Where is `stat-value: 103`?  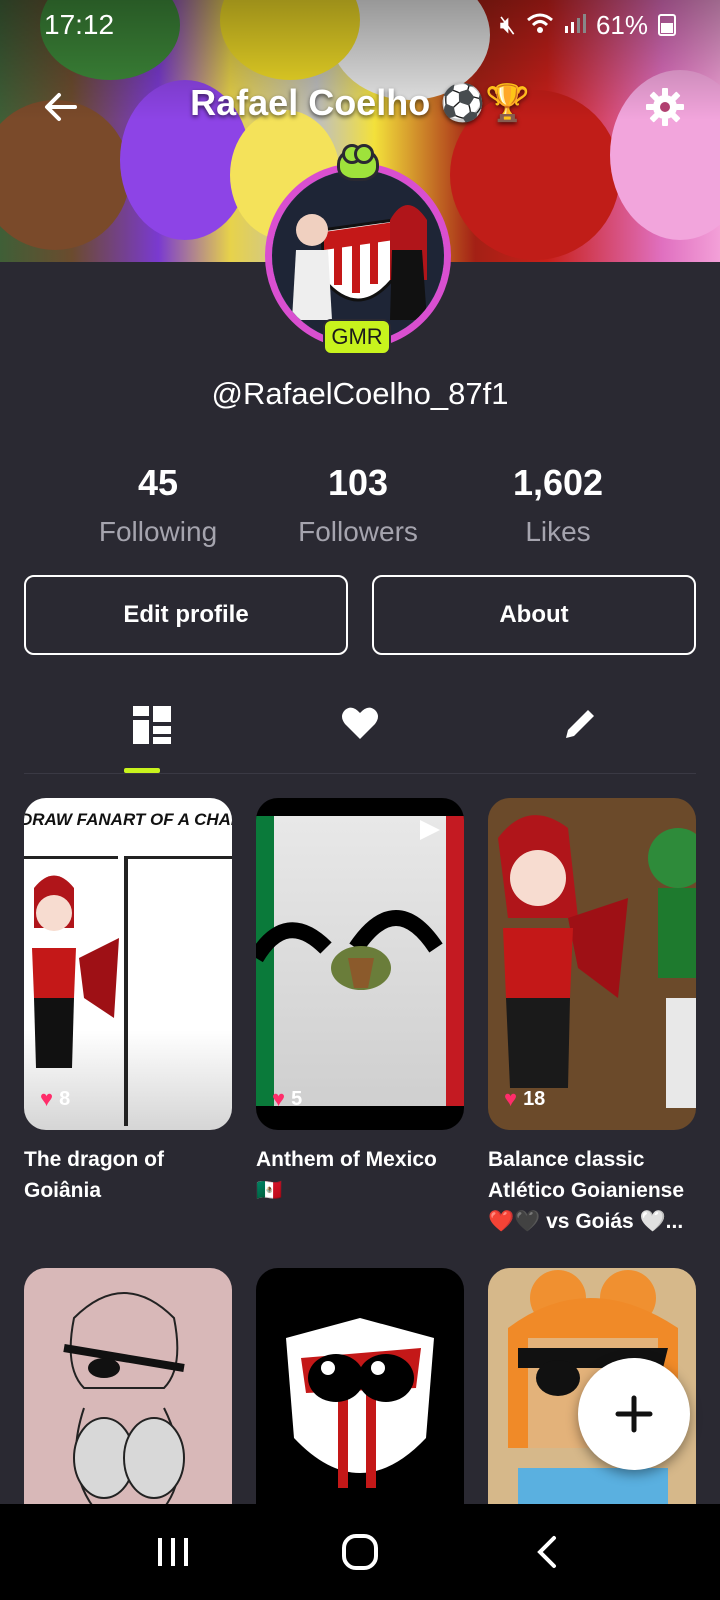 stat-value: 103 is located at coordinates (358, 482).